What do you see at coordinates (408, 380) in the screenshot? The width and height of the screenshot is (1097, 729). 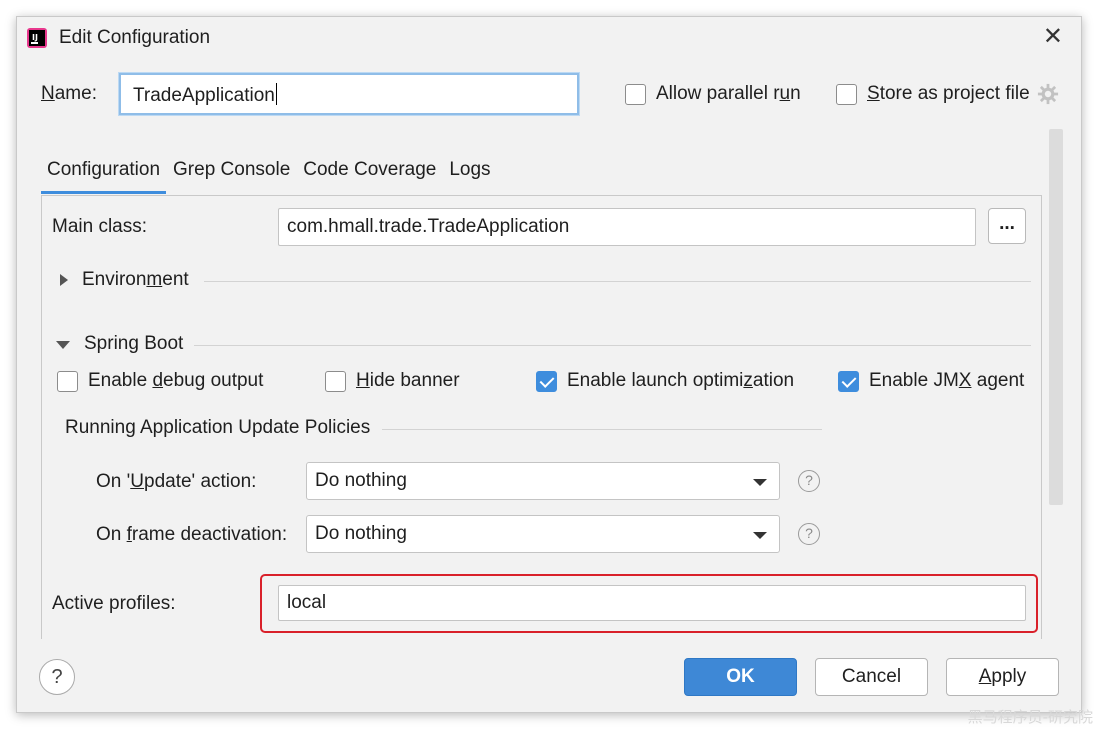 I see `hide-banner-label: Hide banner` at bounding box center [408, 380].